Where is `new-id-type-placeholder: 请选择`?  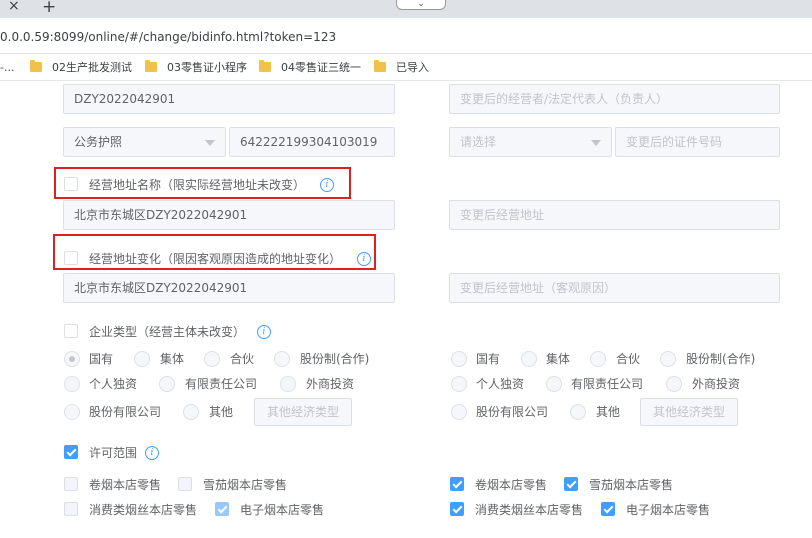
new-id-type-placeholder: 请选择 is located at coordinates (478, 142).